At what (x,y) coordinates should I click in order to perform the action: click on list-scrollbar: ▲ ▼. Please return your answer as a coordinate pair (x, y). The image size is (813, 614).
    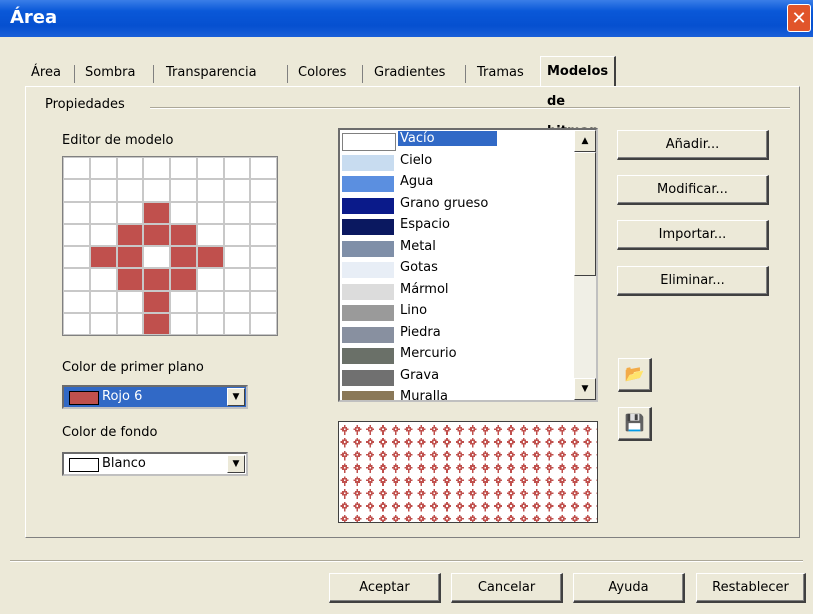
    Looking at the image, I should click on (585, 265).